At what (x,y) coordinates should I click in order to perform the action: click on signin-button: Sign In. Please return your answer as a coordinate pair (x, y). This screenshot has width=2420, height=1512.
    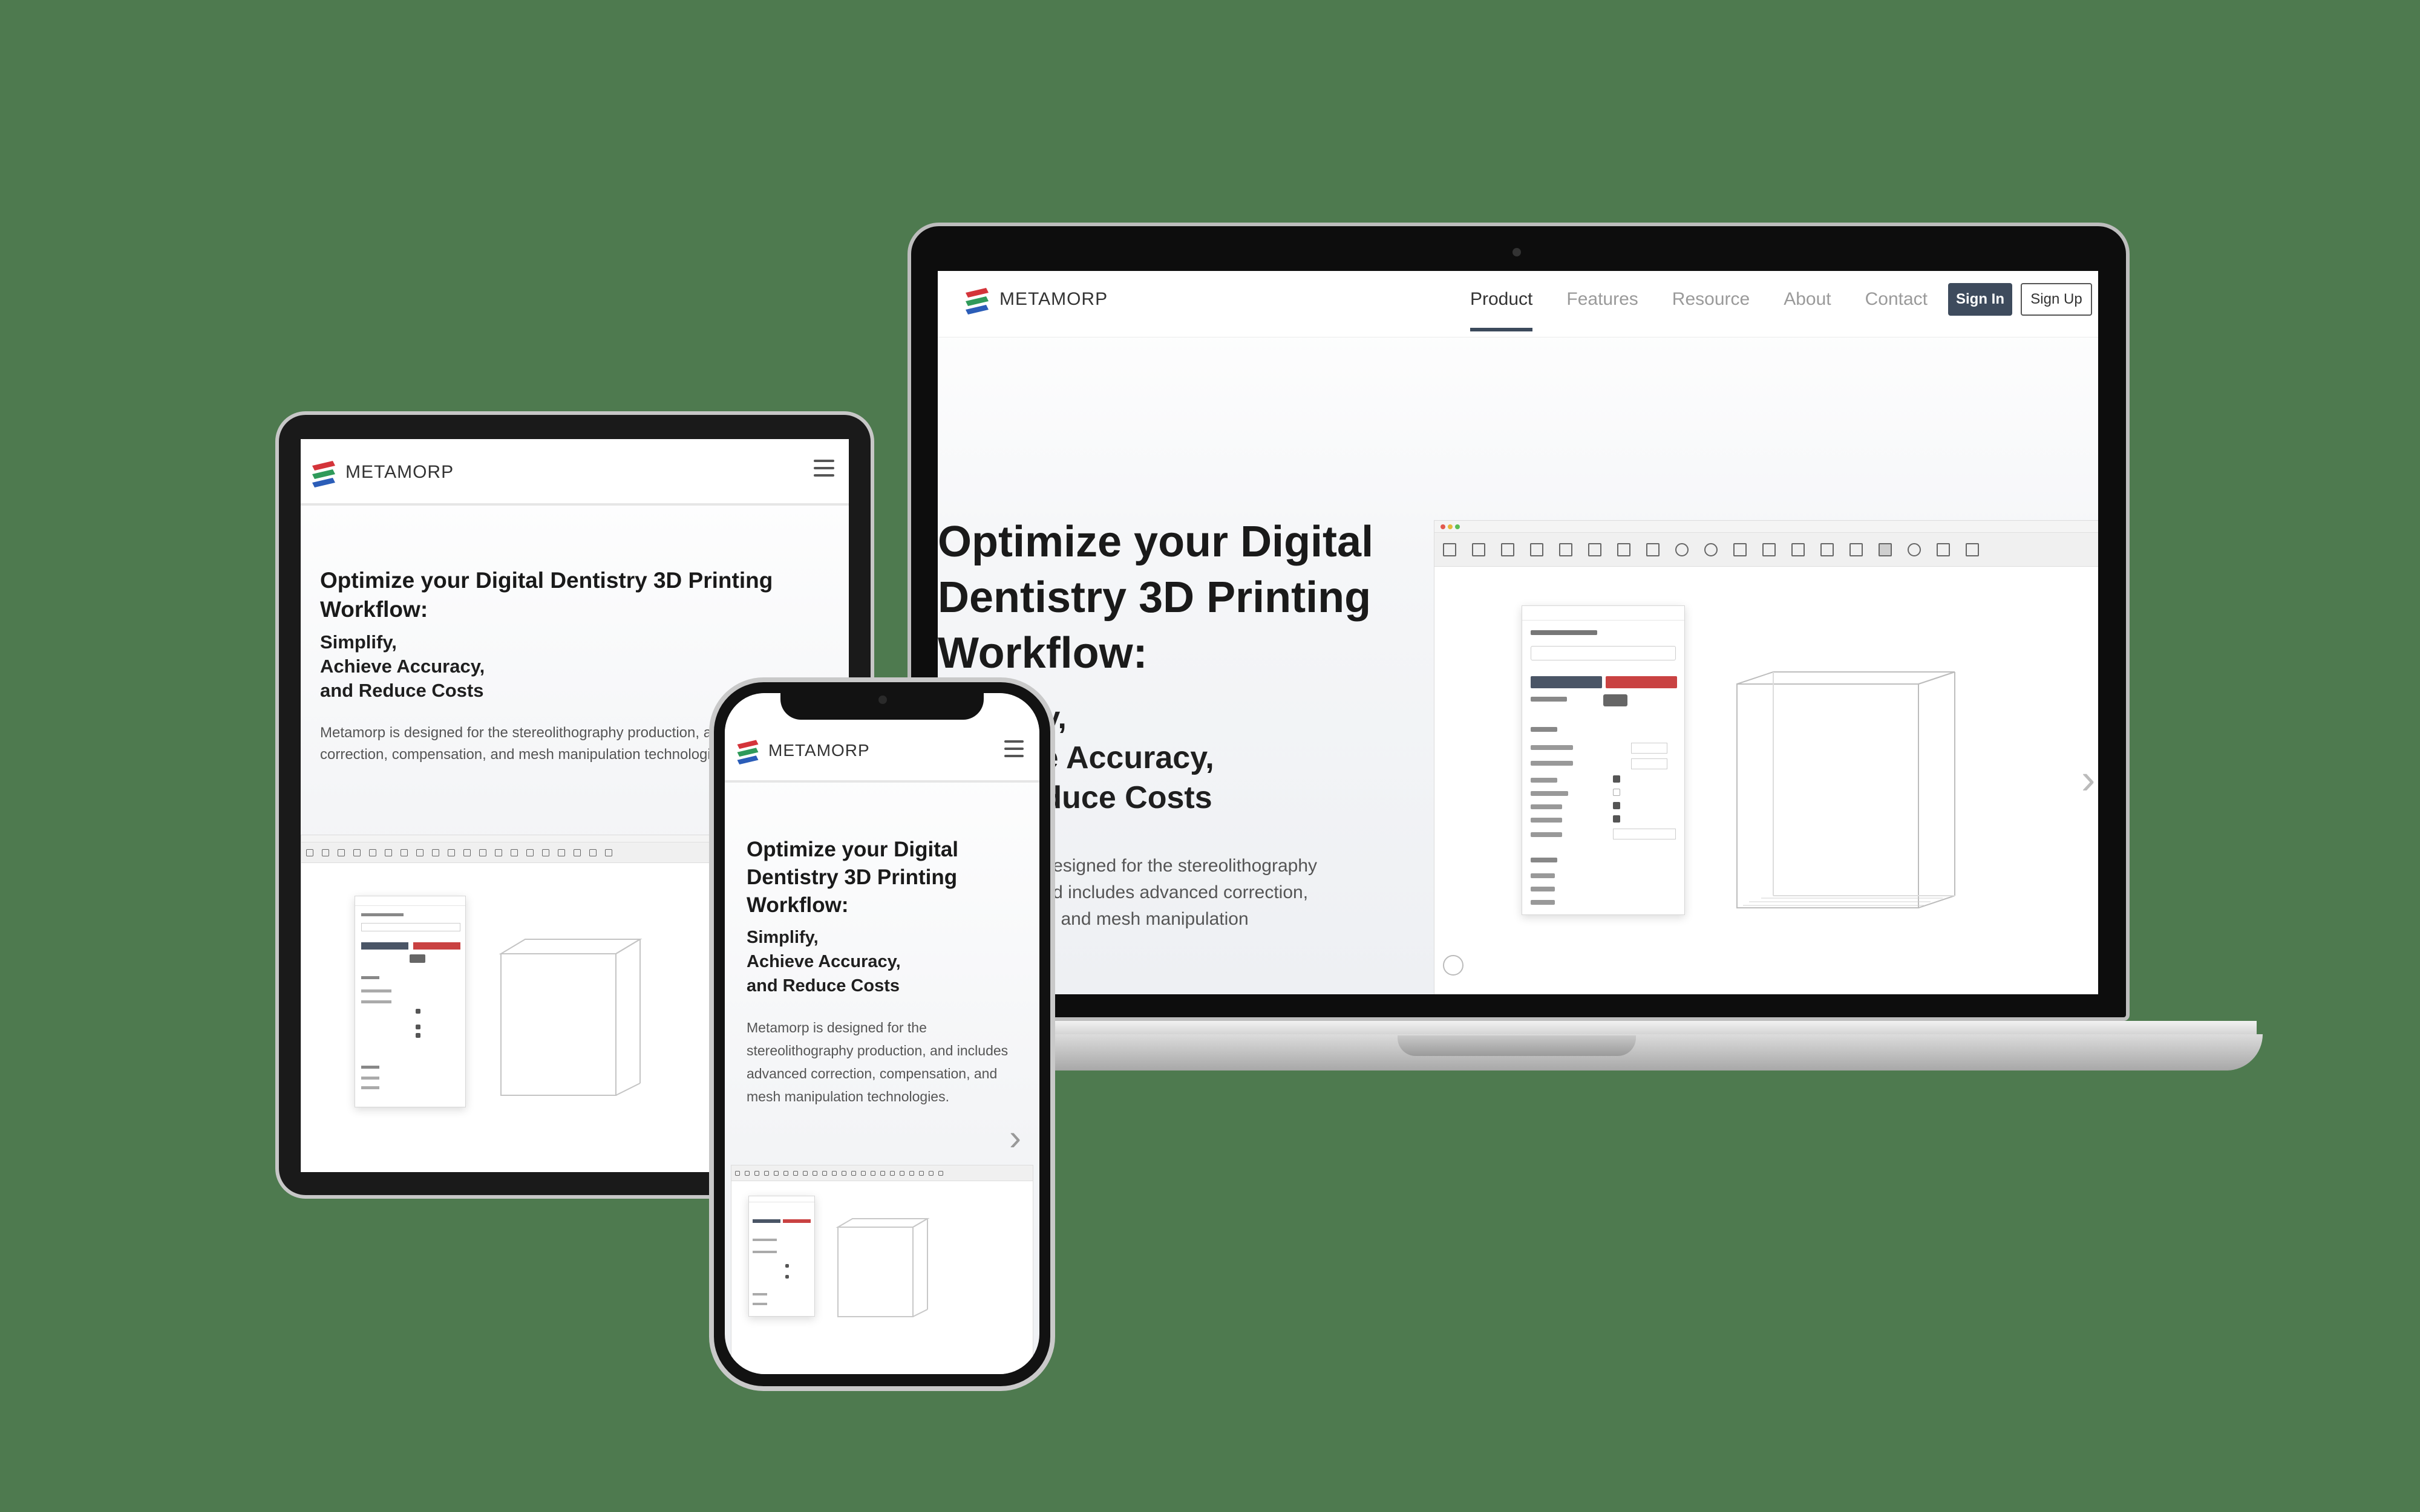
    Looking at the image, I should click on (1980, 299).